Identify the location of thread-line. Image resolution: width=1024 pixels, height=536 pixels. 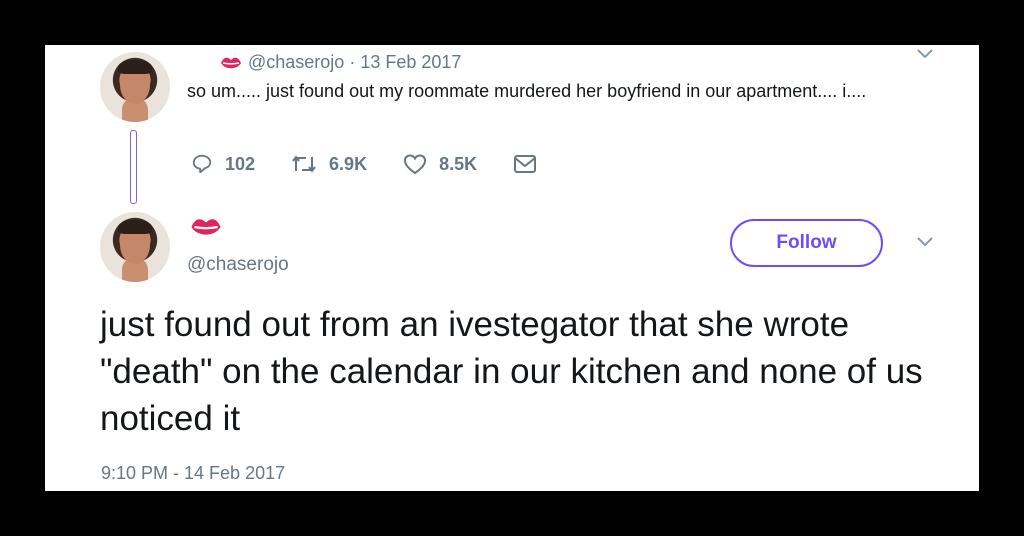
(133, 167).